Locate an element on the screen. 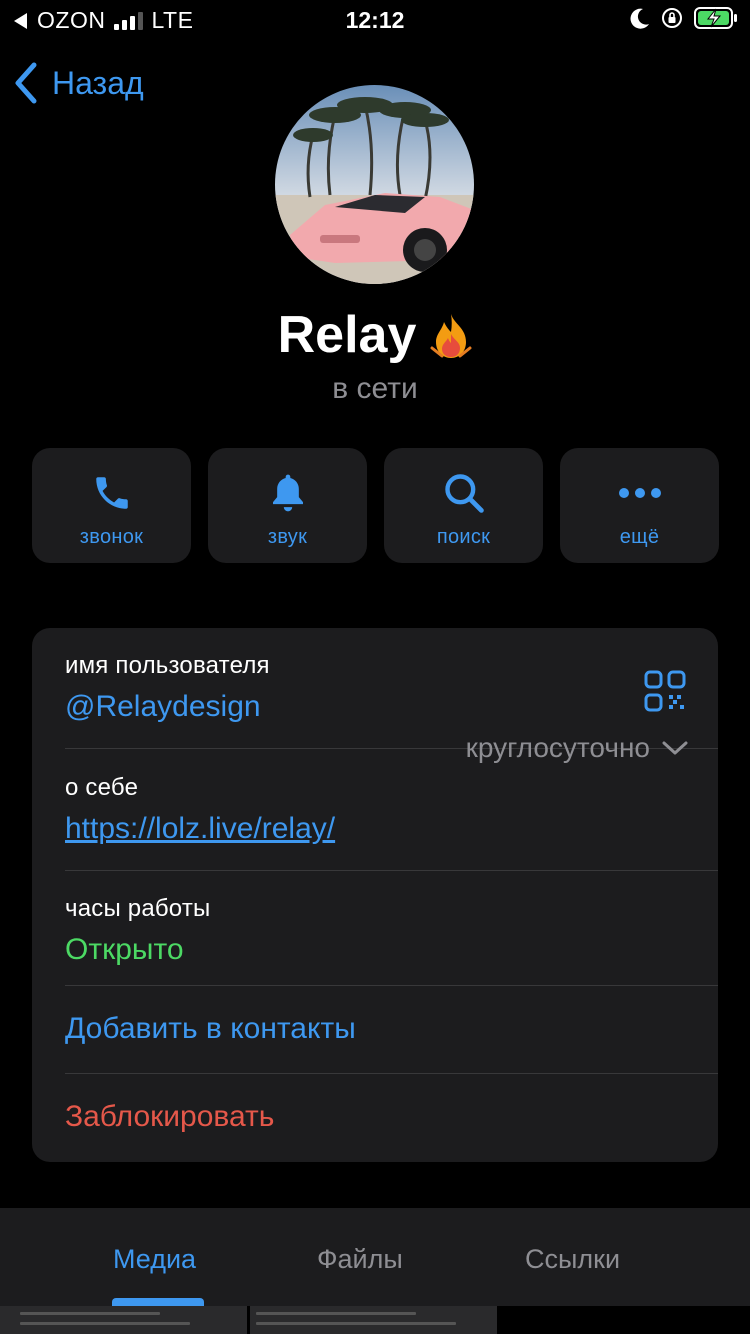 The image size is (750, 1334). profile-avatar is located at coordinates (374, 184).